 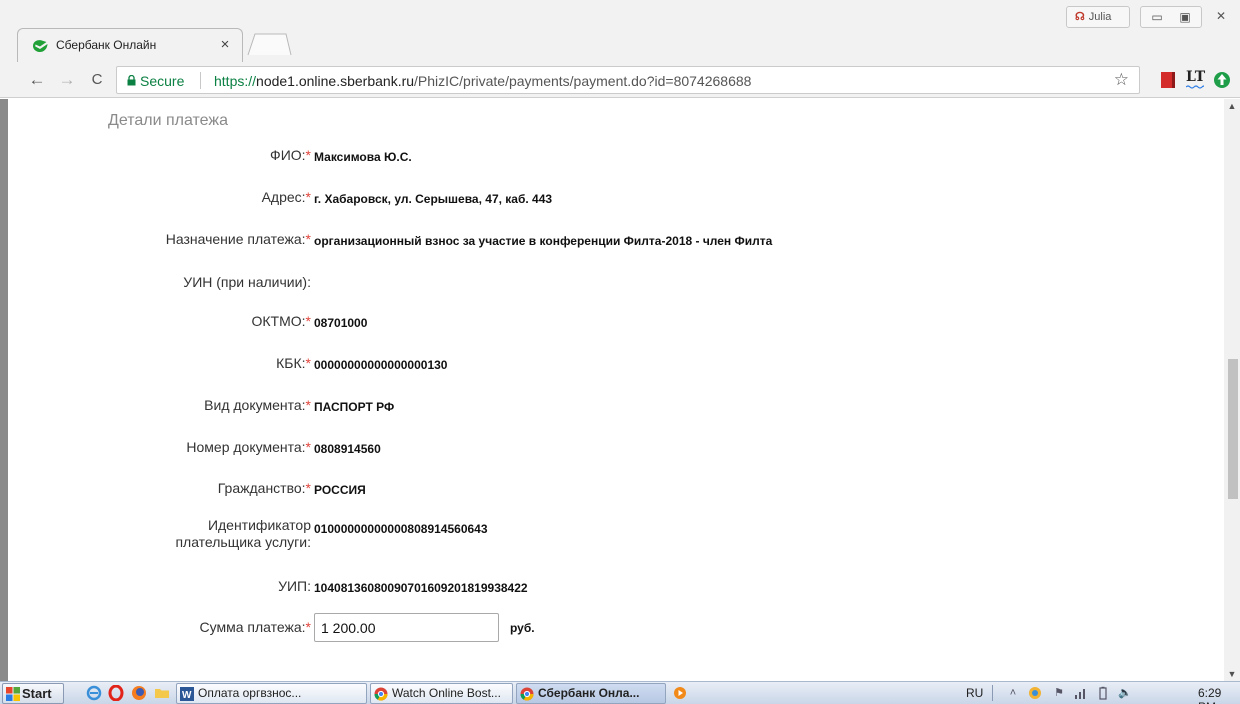 What do you see at coordinates (235, 81) in the screenshot?
I see `url-scheme: https://` at bounding box center [235, 81].